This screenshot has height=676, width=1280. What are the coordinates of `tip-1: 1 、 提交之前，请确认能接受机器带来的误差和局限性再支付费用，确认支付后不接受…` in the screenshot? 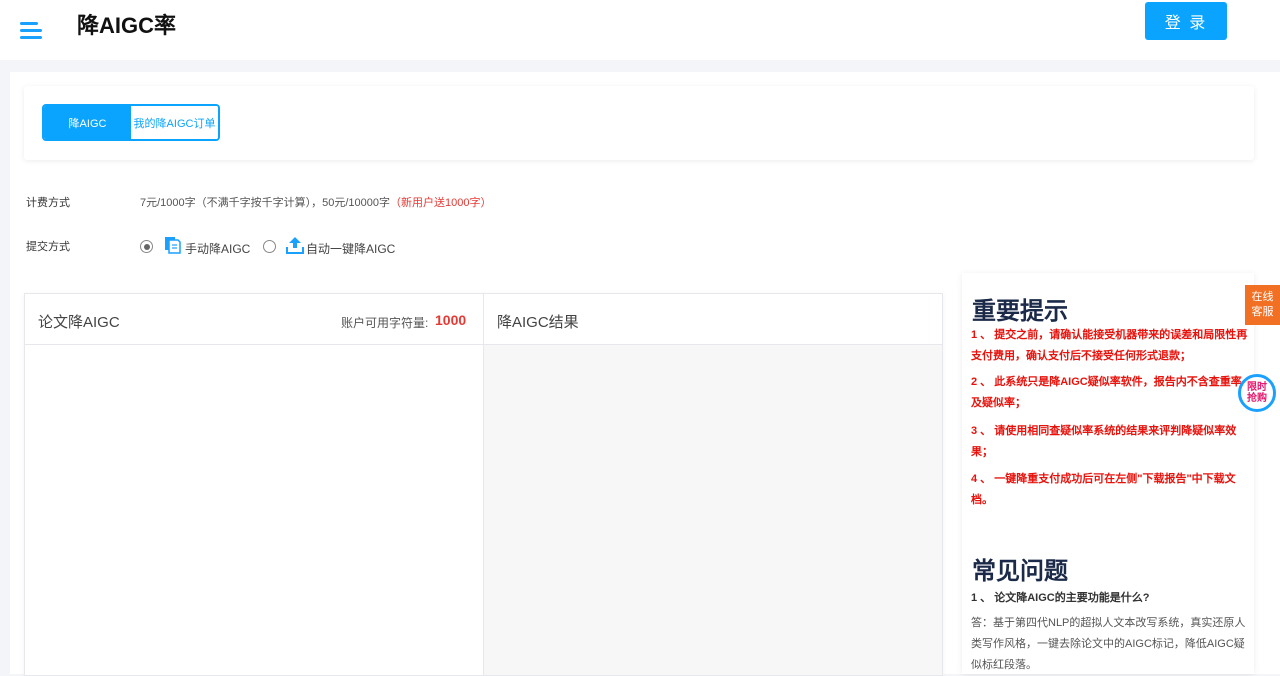 It's located at (1109, 345).